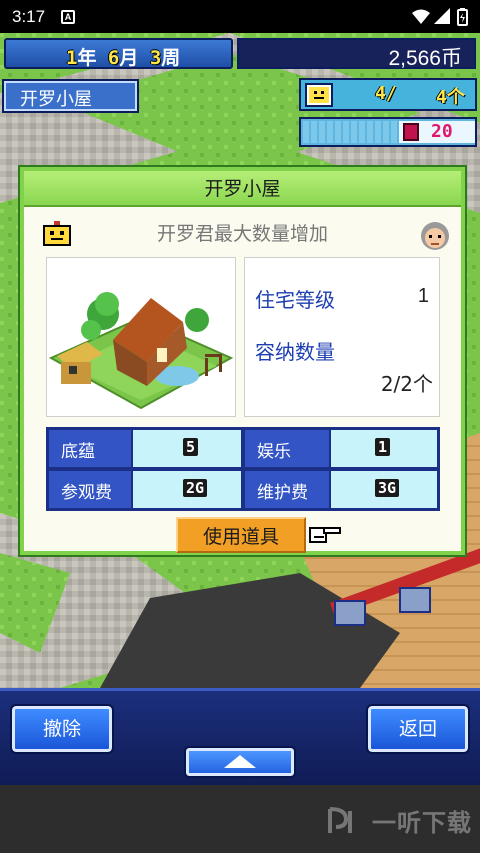  What do you see at coordinates (435, 236) in the screenshot?
I see `elder-avatar-icon` at bounding box center [435, 236].